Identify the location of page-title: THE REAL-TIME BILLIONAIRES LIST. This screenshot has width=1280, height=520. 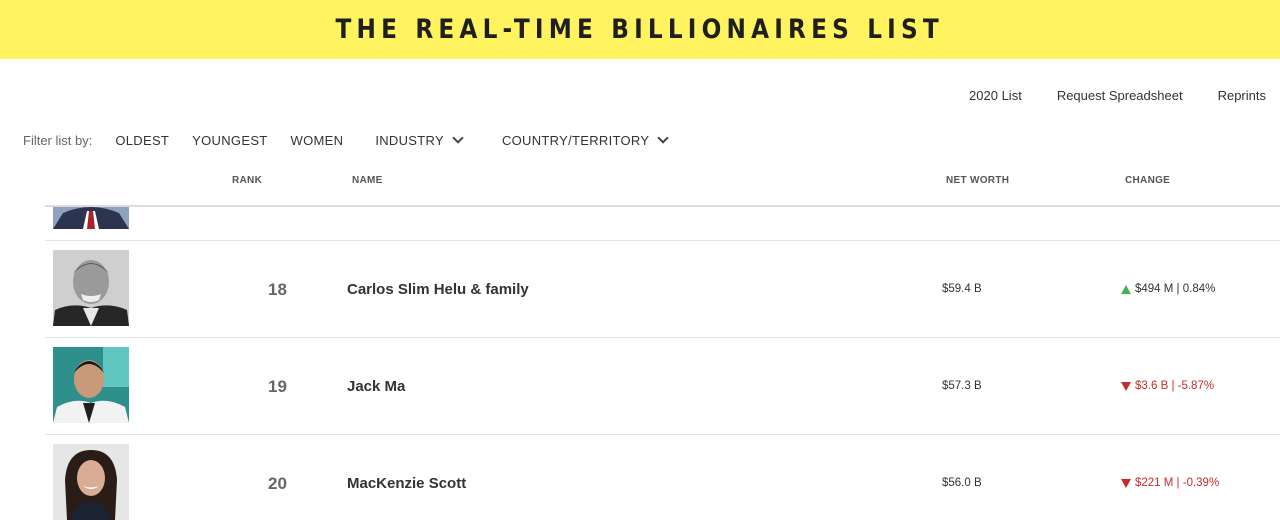
(640, 29).